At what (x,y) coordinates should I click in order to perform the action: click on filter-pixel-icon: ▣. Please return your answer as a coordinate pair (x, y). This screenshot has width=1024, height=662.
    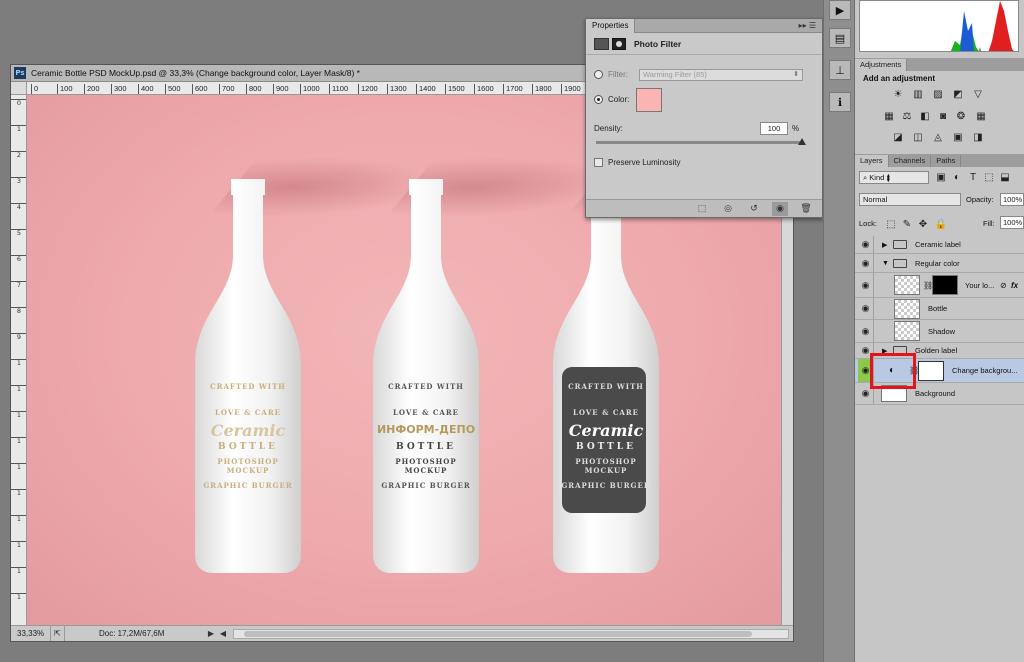
    Looking at the image, I should click on (941, 177).